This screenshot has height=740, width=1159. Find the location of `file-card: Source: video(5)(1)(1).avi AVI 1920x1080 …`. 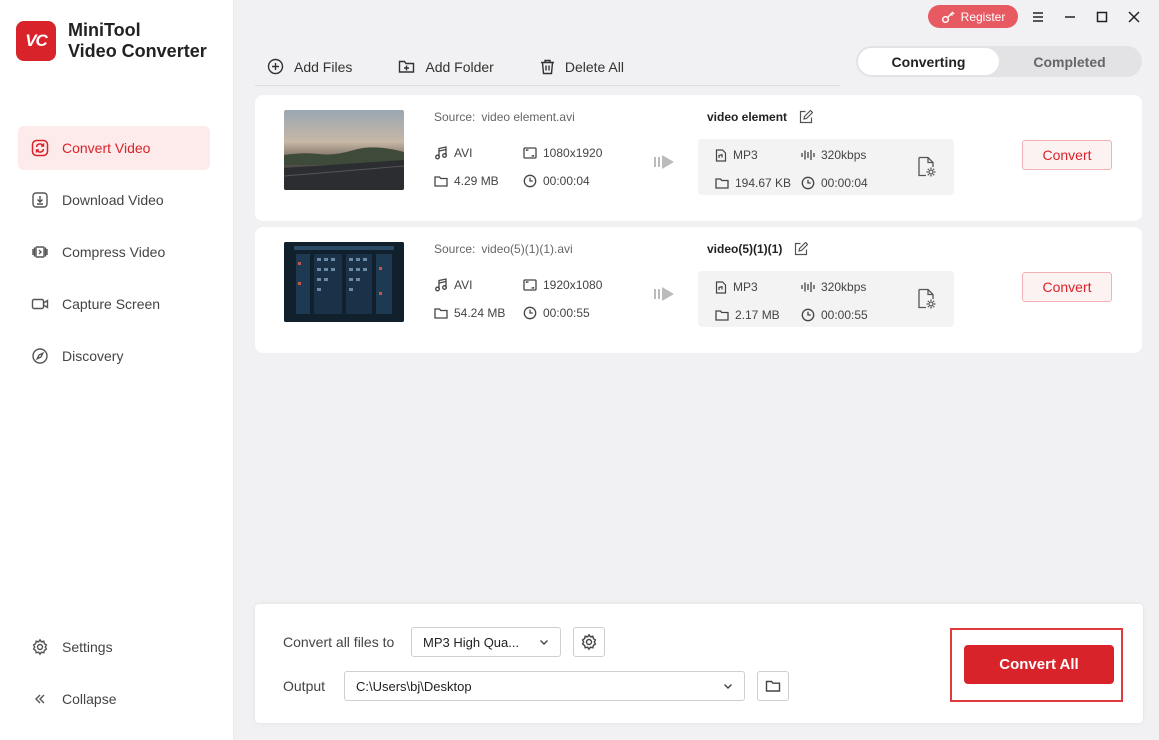

file-card: Source: video(5)(1)(1).avi AVI 1920x1080 … is located at coordinates (698, 290).